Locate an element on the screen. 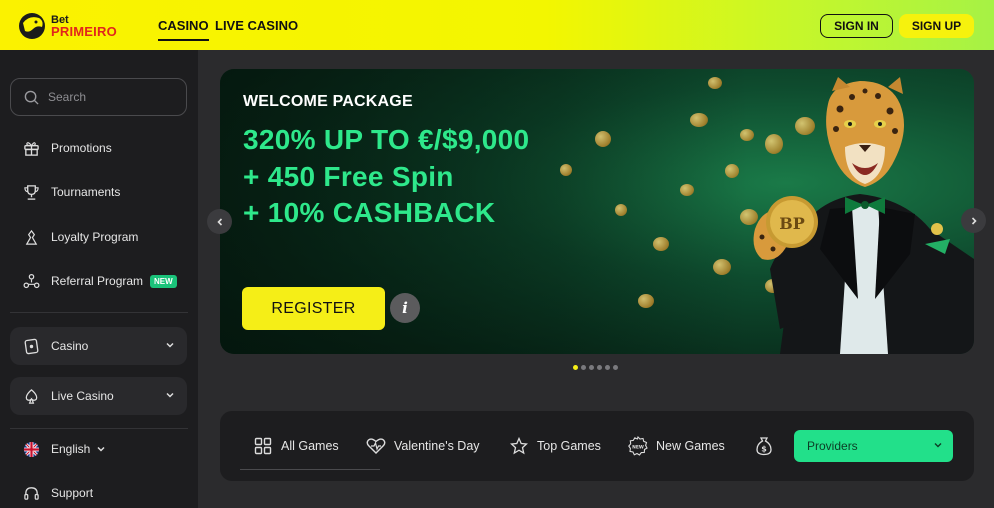  tab-jackpot: $ is located at coordinates (768, 446).